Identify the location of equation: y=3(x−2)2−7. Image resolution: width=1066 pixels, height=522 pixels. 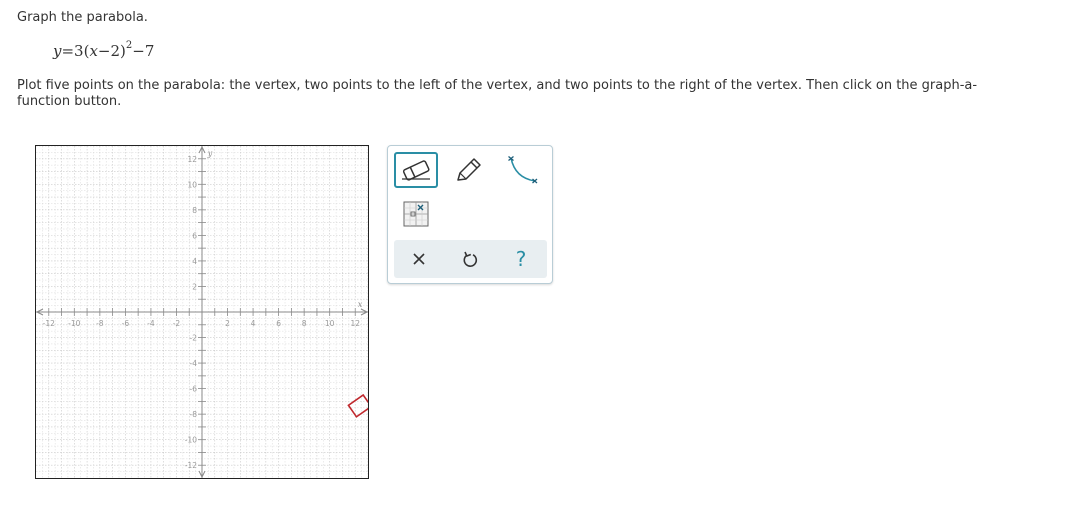
(104, 50).